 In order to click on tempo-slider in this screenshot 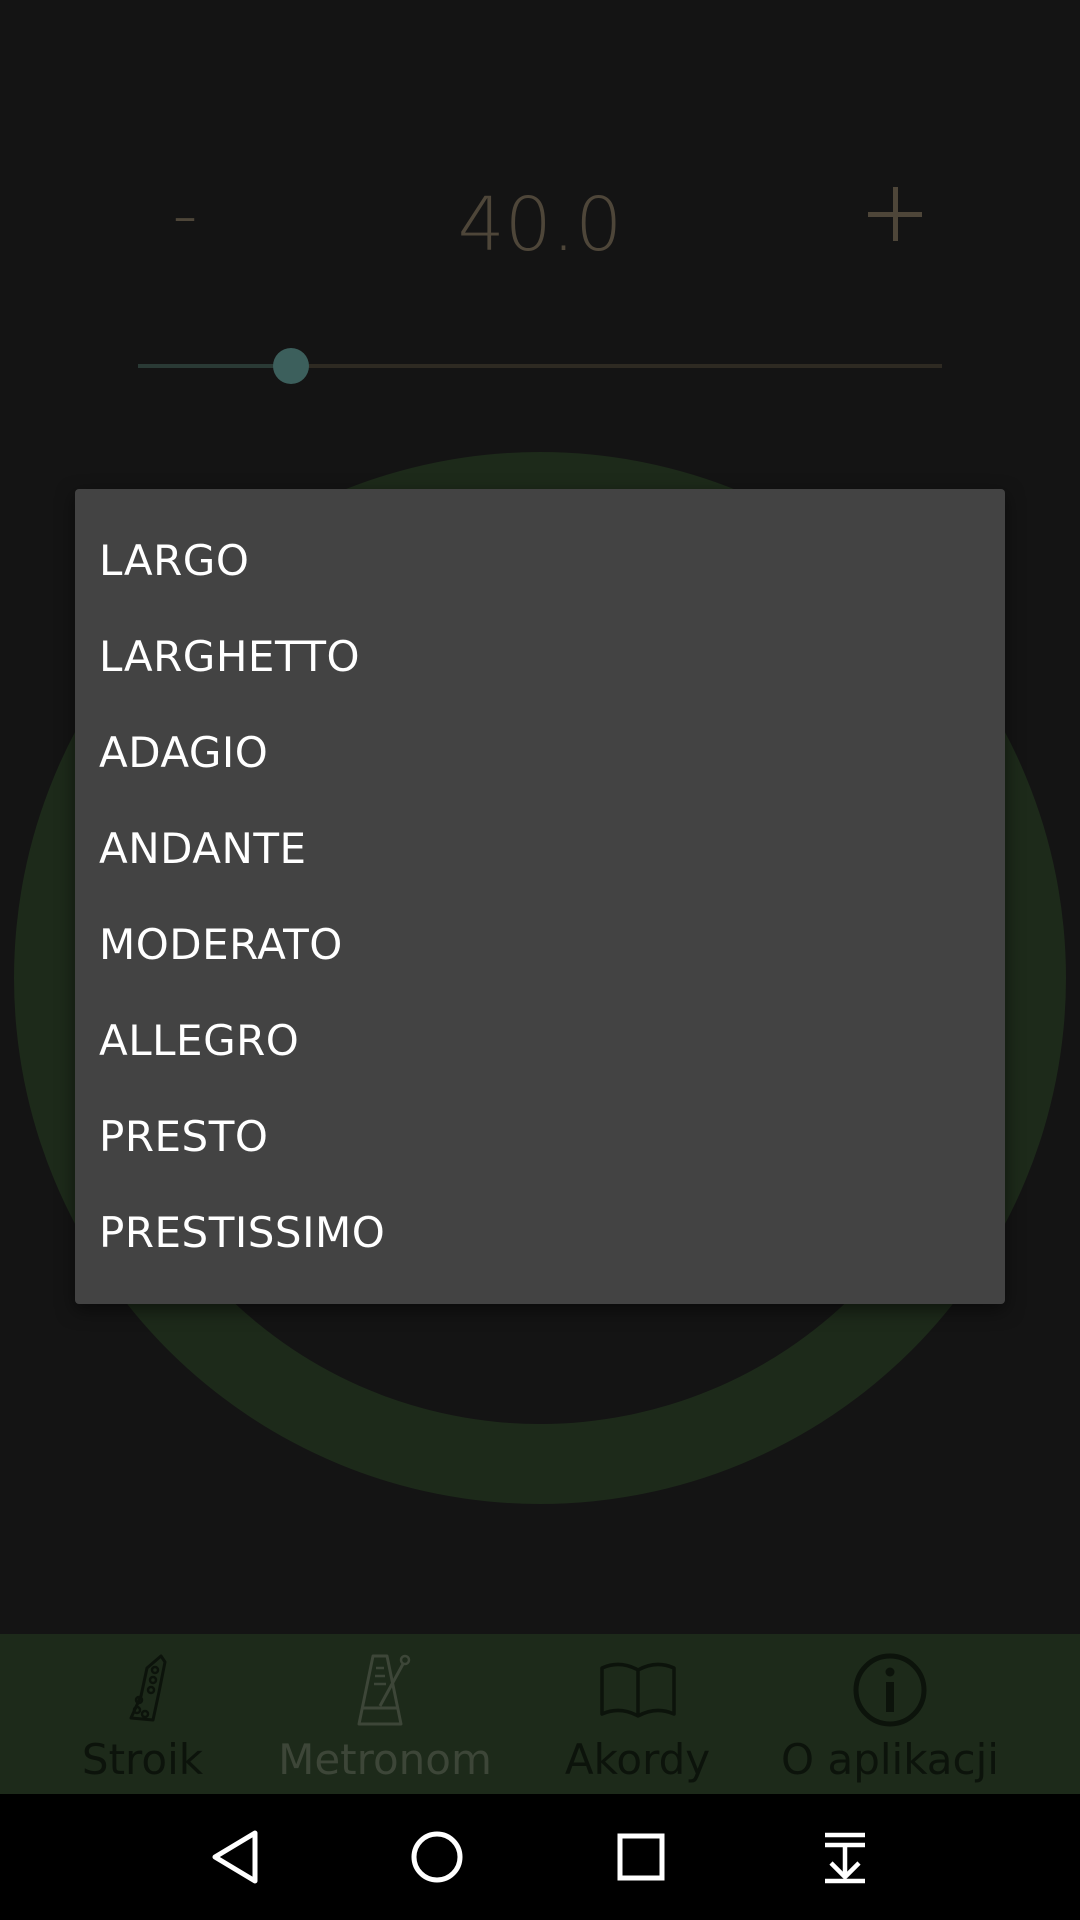, I will do `click(540, 366)`.